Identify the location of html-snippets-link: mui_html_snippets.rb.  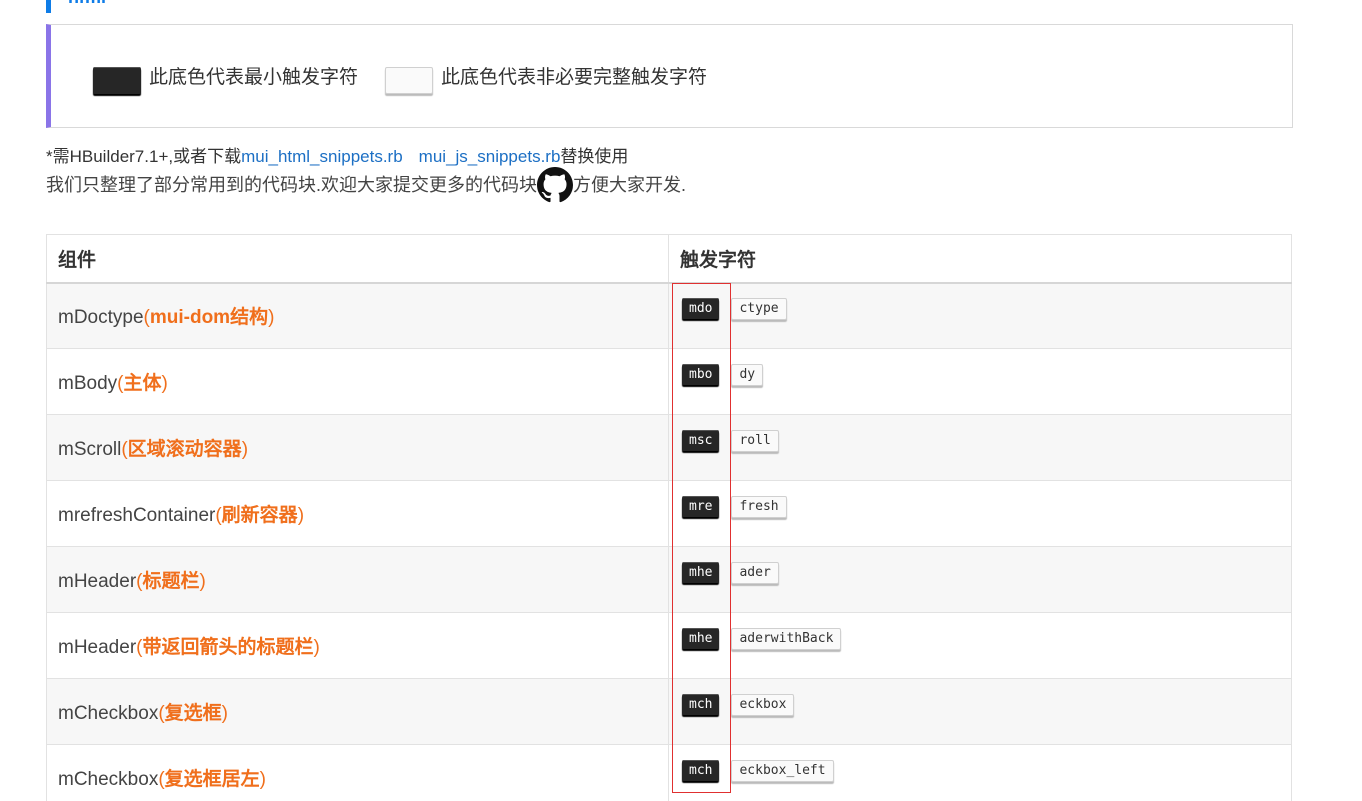
(322, 156).